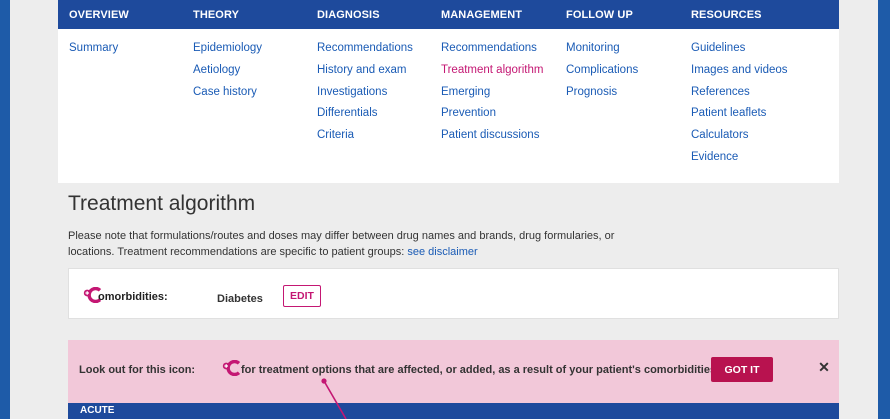 This screenshot has height=419, width=890. What do you see at coordinates (334, 398) in the screenshot?
I see `callout-pointer-line` at bounding box center [334, 398].